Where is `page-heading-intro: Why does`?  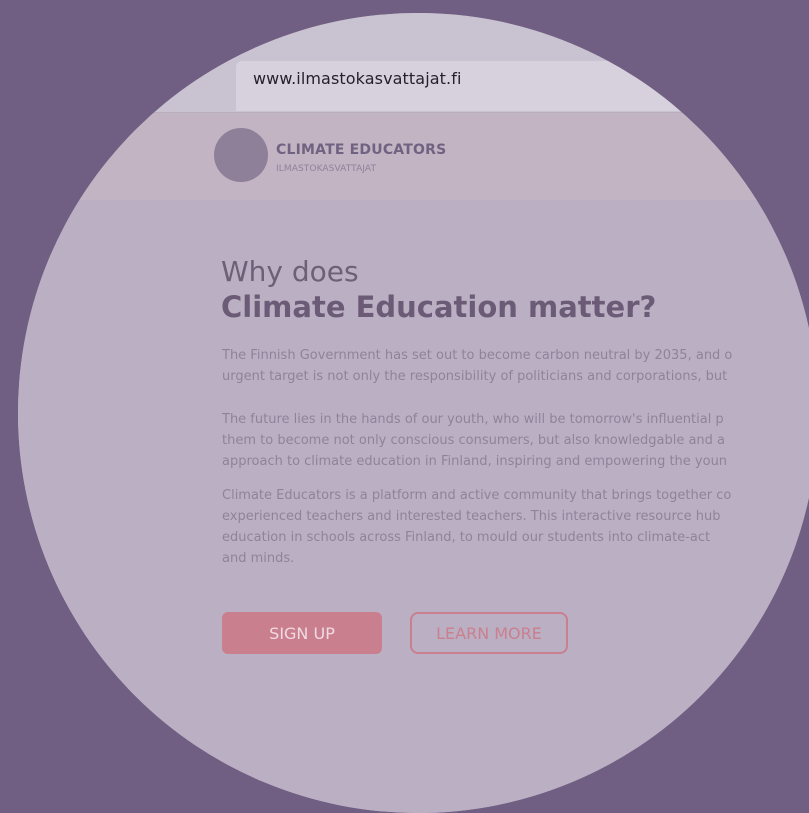
page-heading-intro: Why does is located at coordinates (290, 271).